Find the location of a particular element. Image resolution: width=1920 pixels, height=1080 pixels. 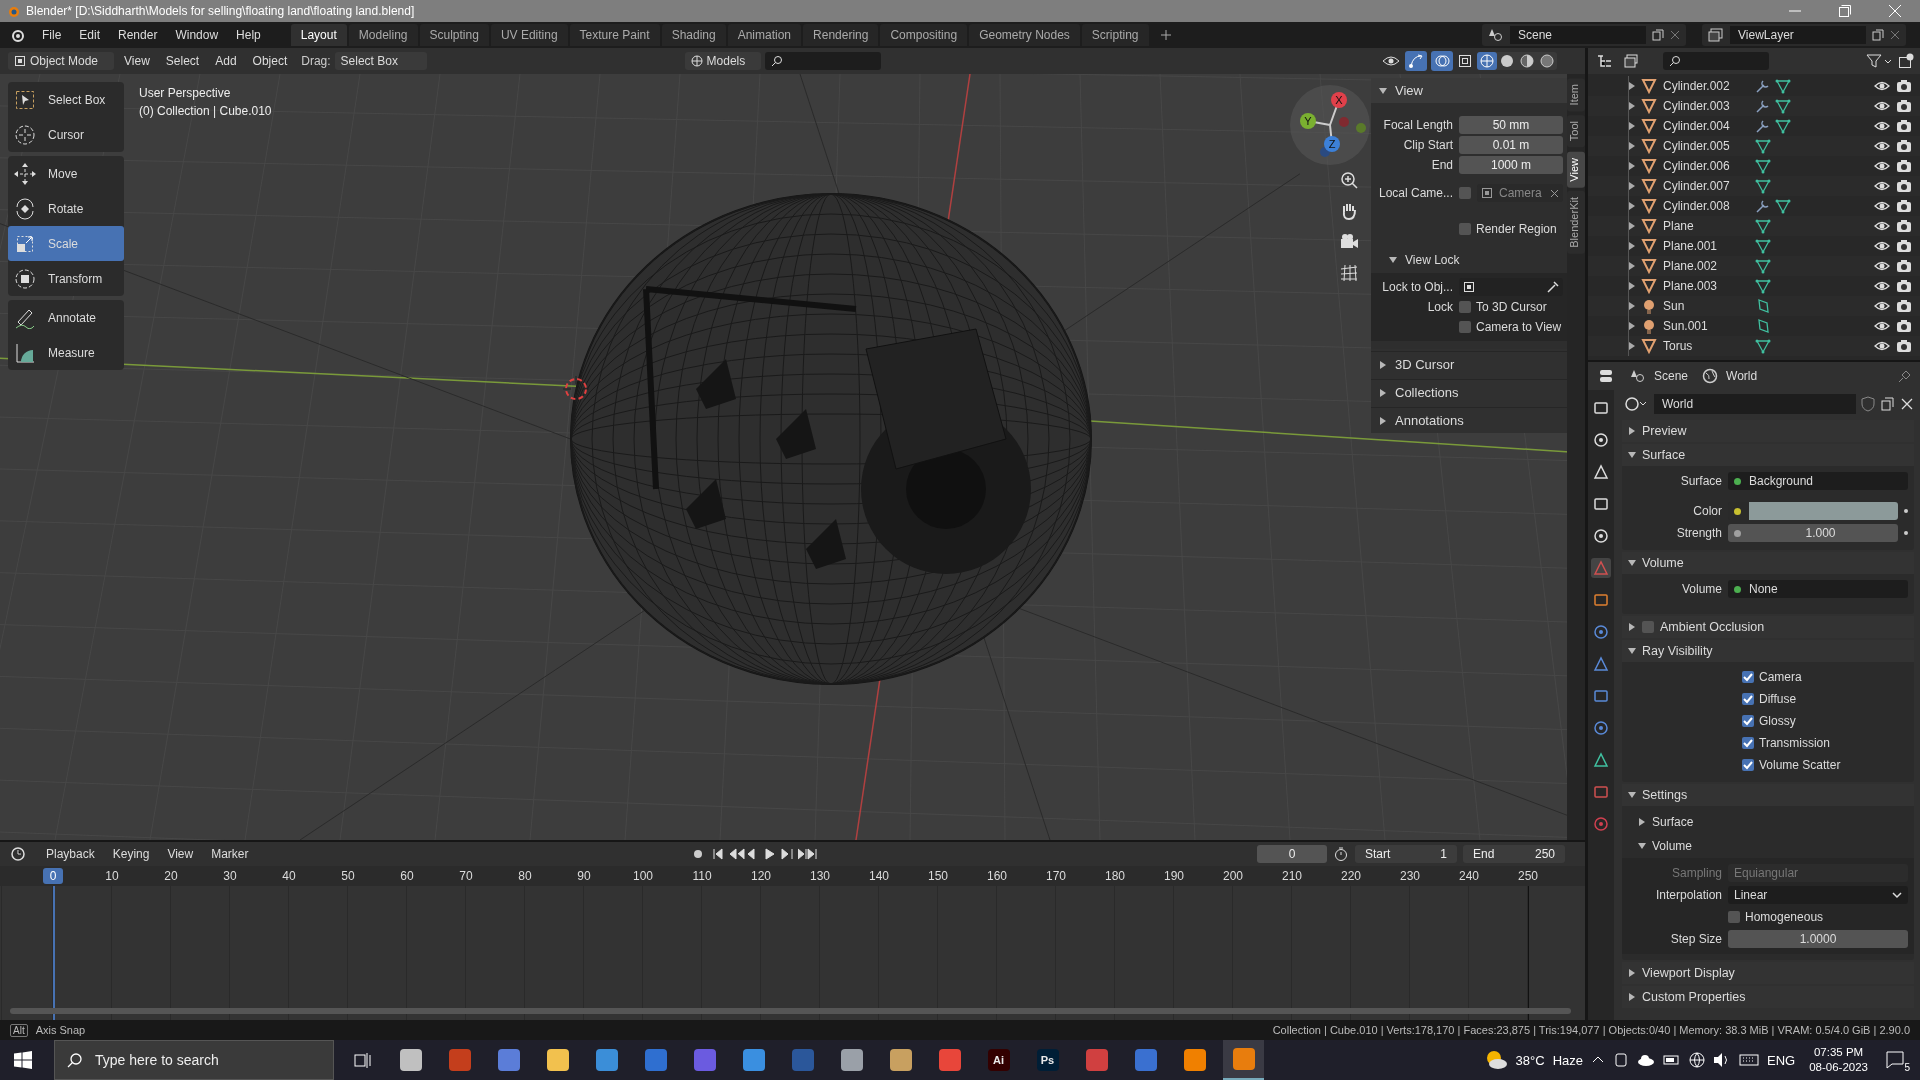

language-indicator: ENG is located at coordinates (1781, 1060).